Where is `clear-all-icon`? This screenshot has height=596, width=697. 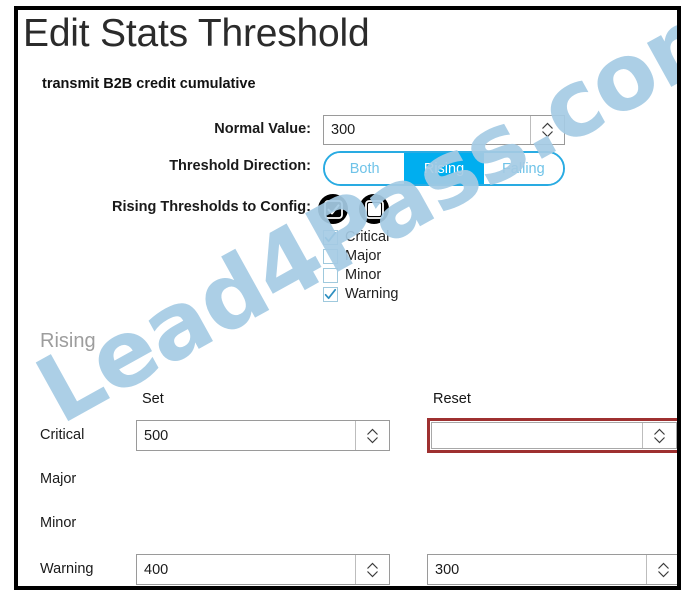
clear-all-icon is located at coordinates (374, 209).